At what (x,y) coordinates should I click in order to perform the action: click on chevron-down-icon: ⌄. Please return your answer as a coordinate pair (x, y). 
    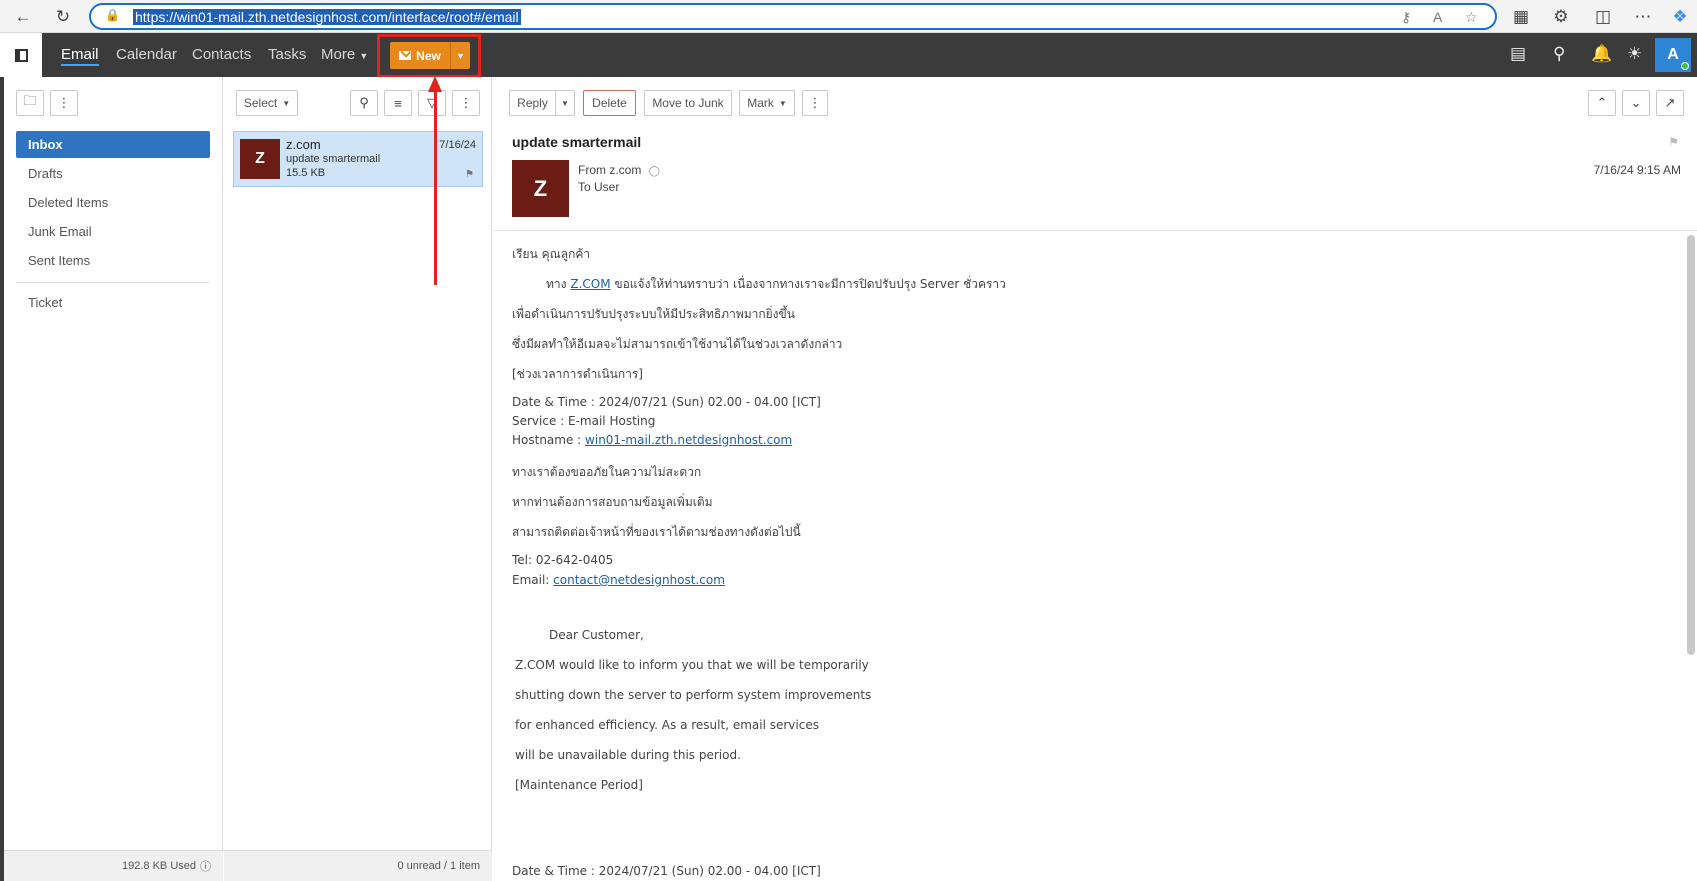
    Looking at the image, I should click on (1636, 103).